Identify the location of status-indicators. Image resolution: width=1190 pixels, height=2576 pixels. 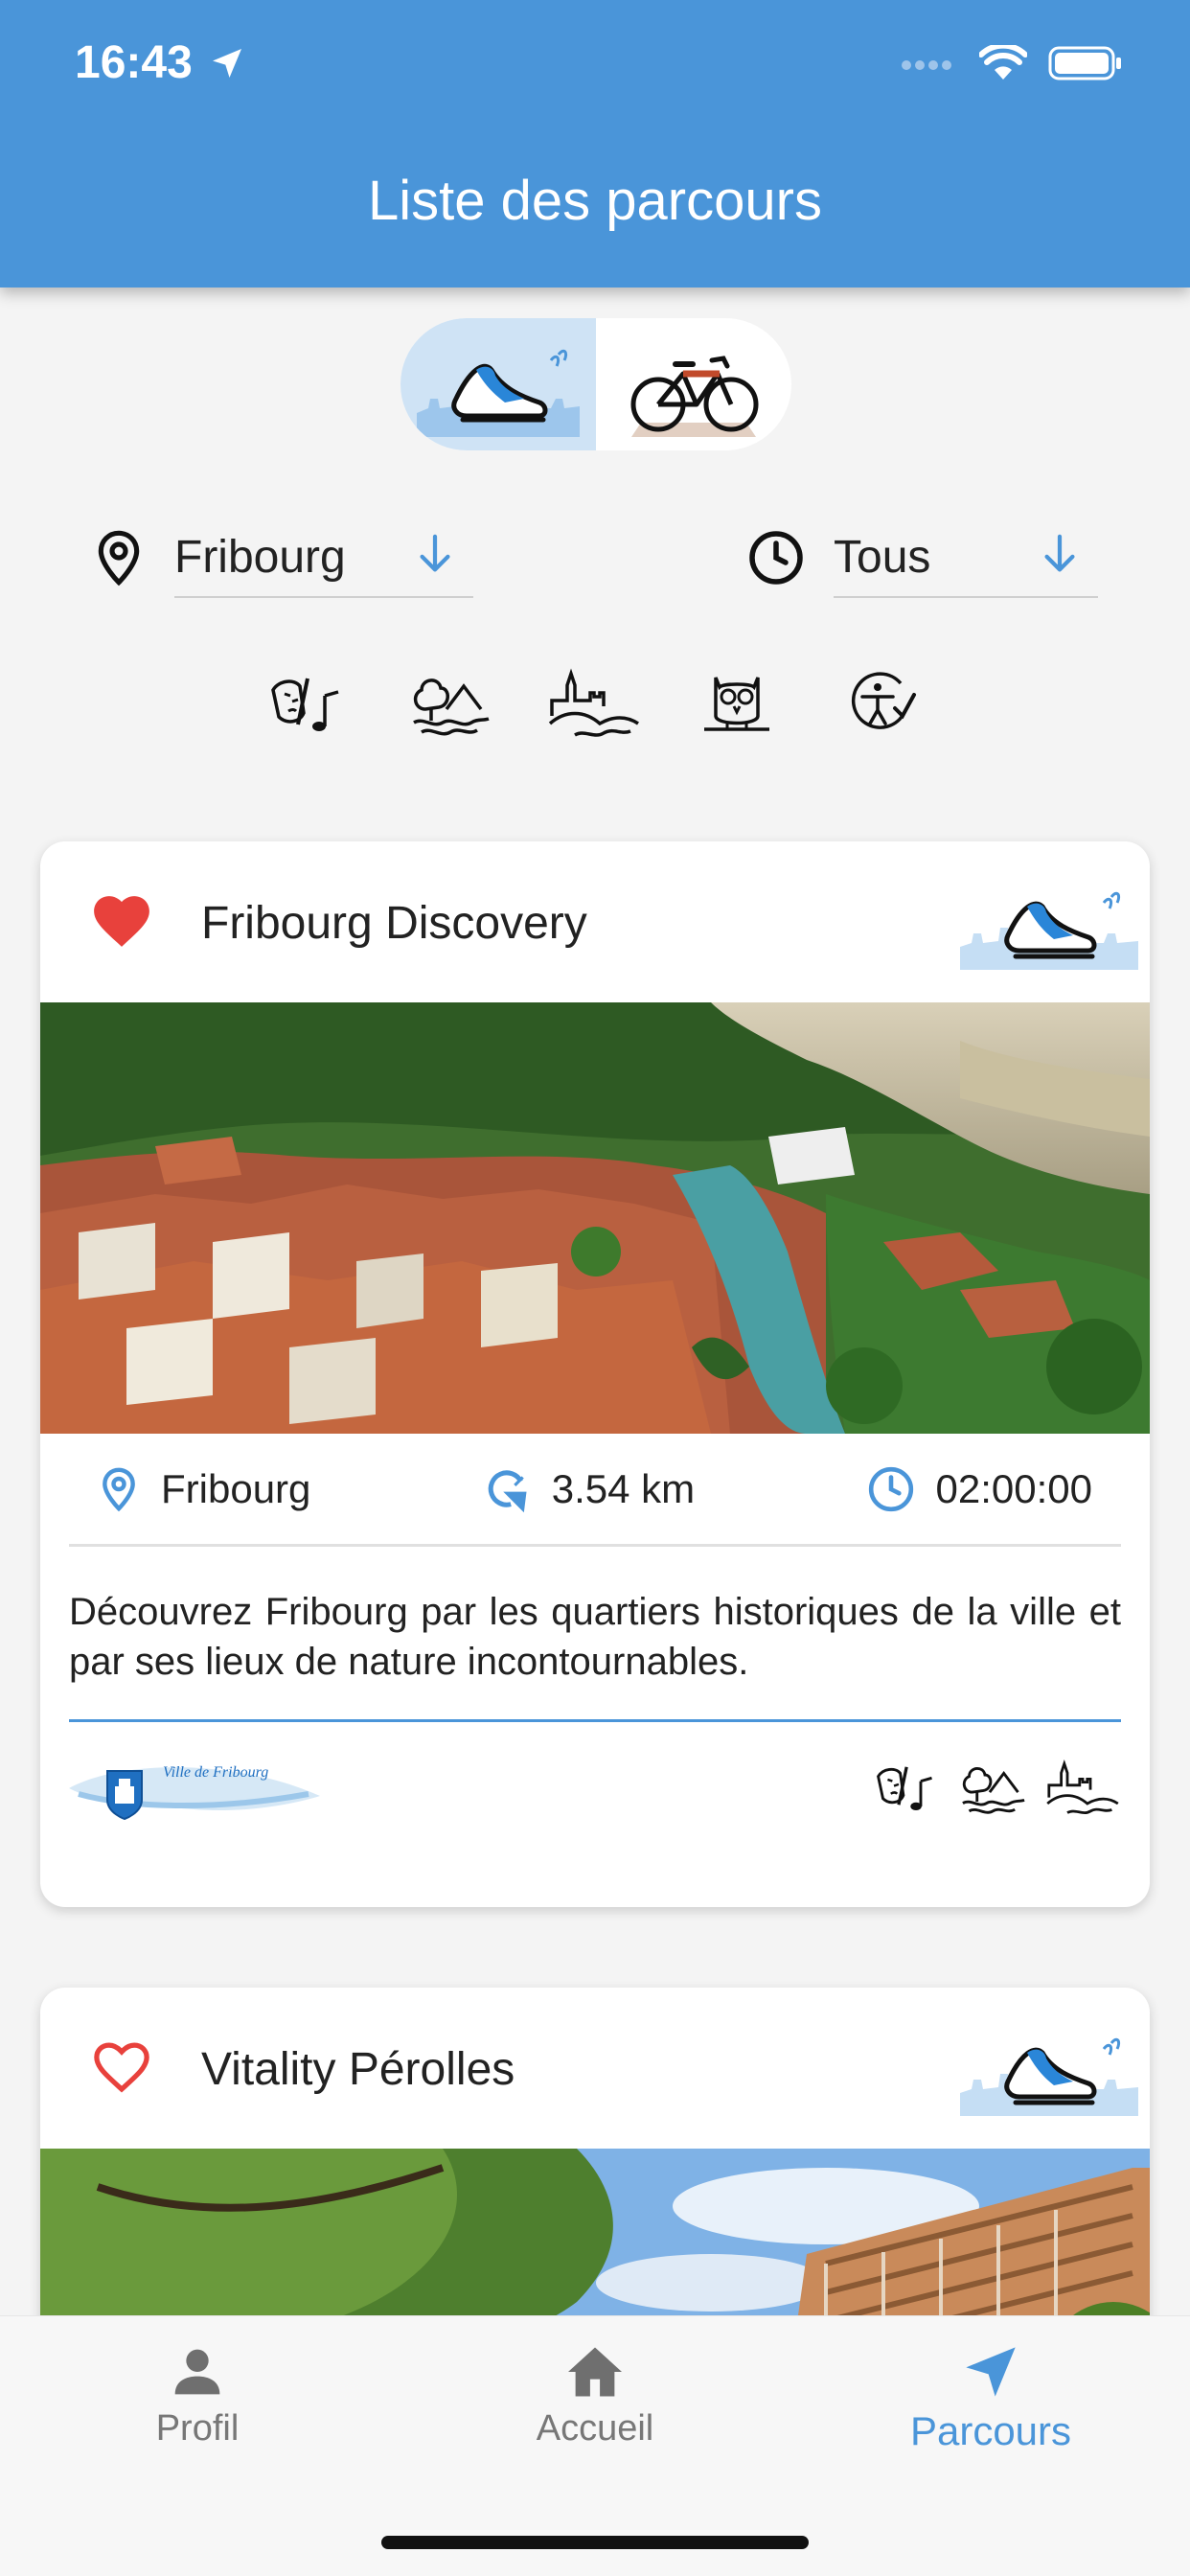
(1012, 63).